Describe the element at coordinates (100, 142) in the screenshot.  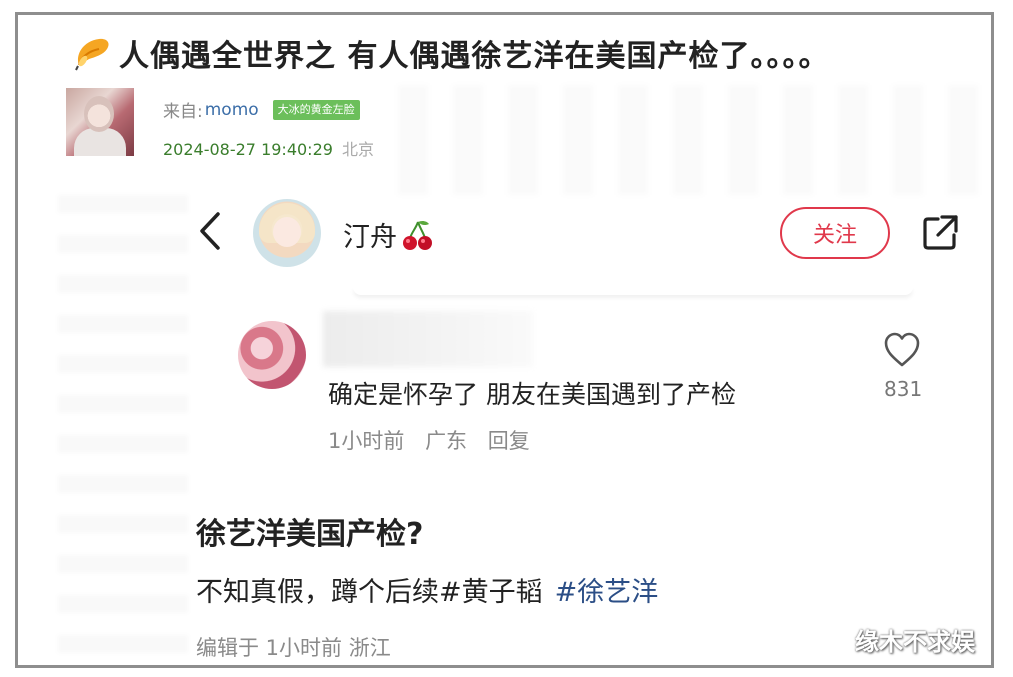
I see `avatar-body` at that location.